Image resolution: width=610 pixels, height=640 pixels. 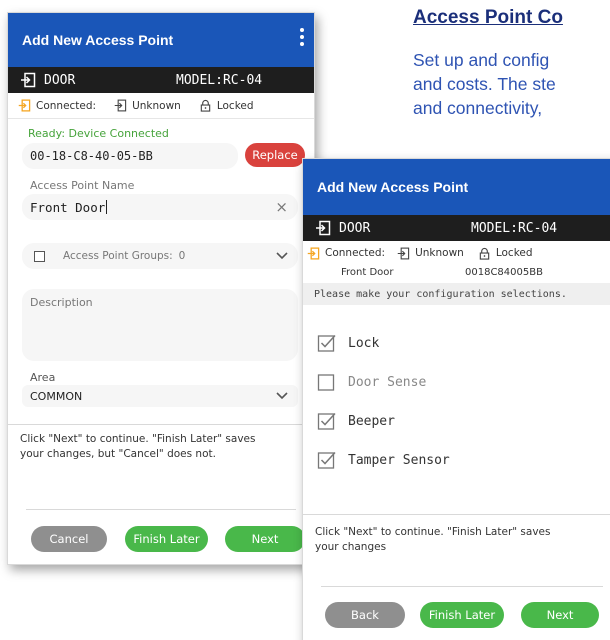 What do you see at coordinates (478, 108) in the screenshot?
I see `doc-line: and connectivity,` at bounding box center [478, 108].